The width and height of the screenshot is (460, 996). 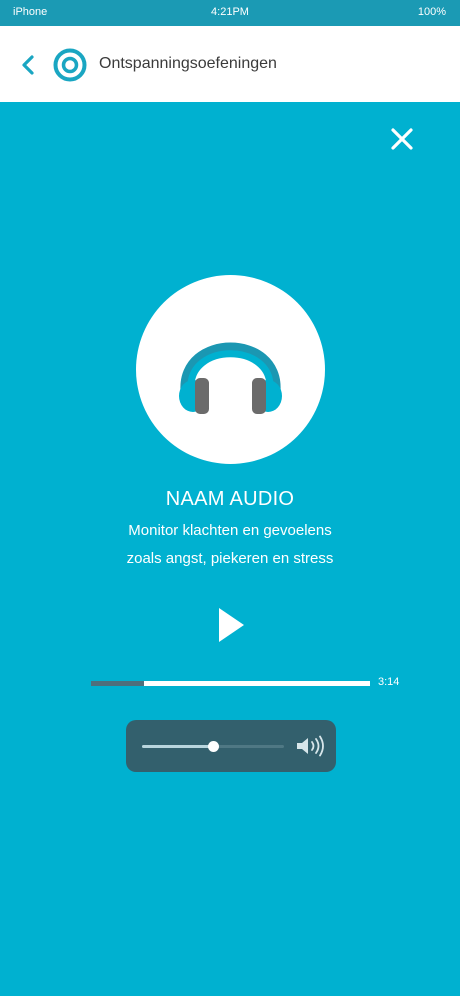 I want to click on clock: 4:21PM, so click(x=230, y=12).